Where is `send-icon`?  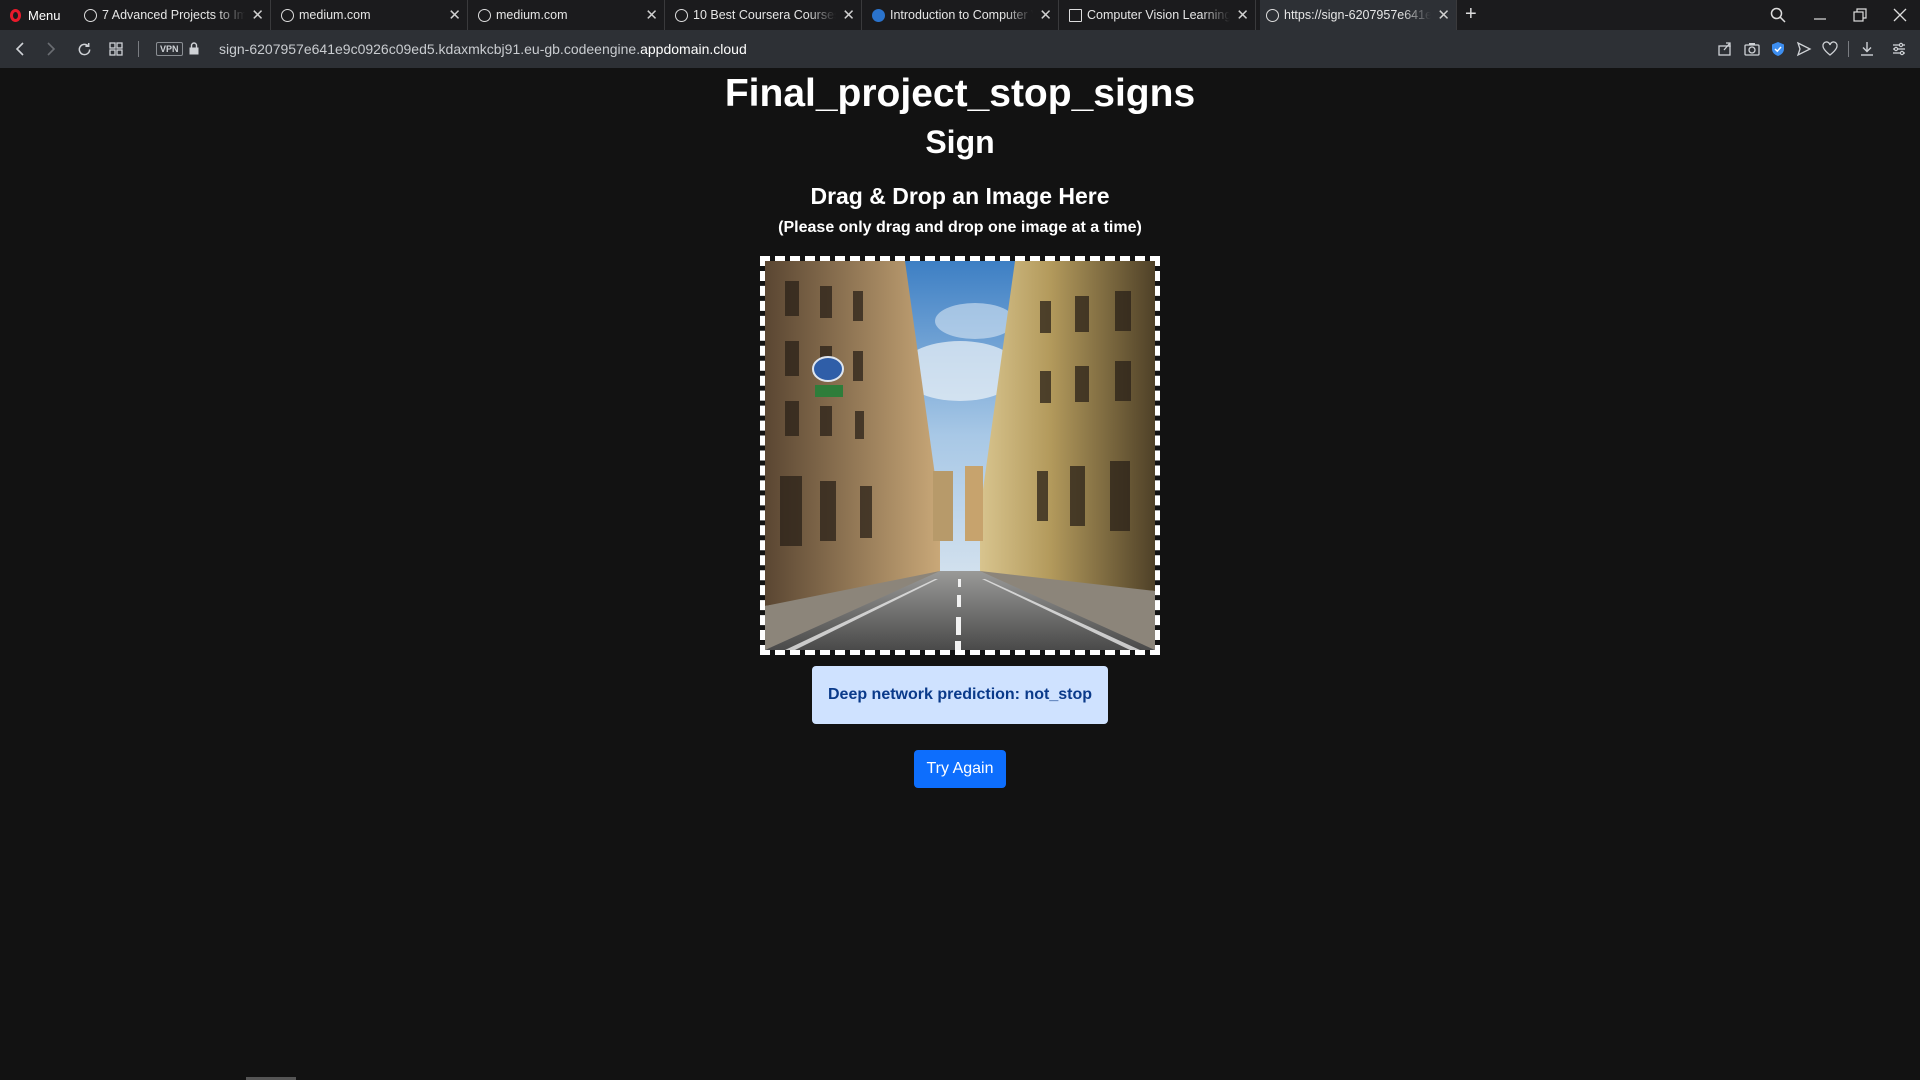 send-icon is located at coordinates (1804, 49).